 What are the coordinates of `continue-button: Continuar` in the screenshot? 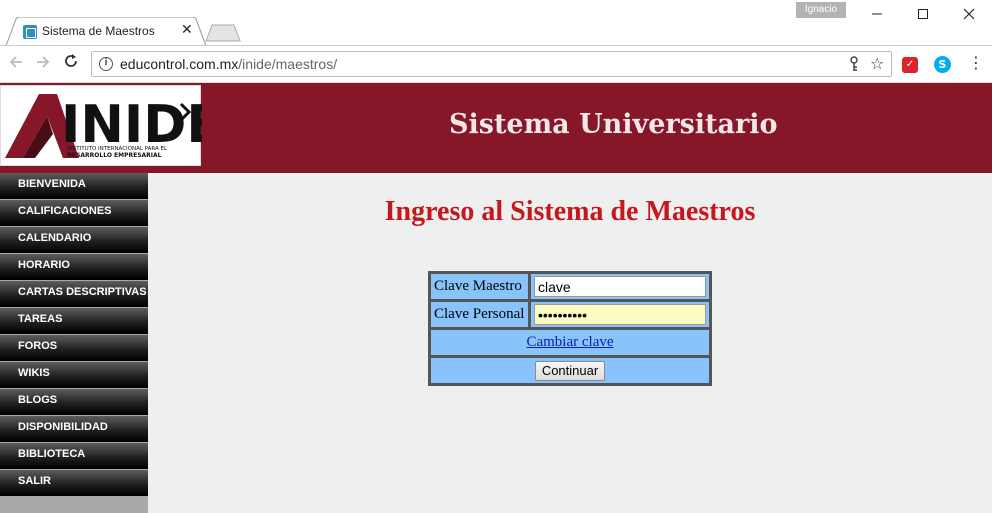 It's located at (570, 370).